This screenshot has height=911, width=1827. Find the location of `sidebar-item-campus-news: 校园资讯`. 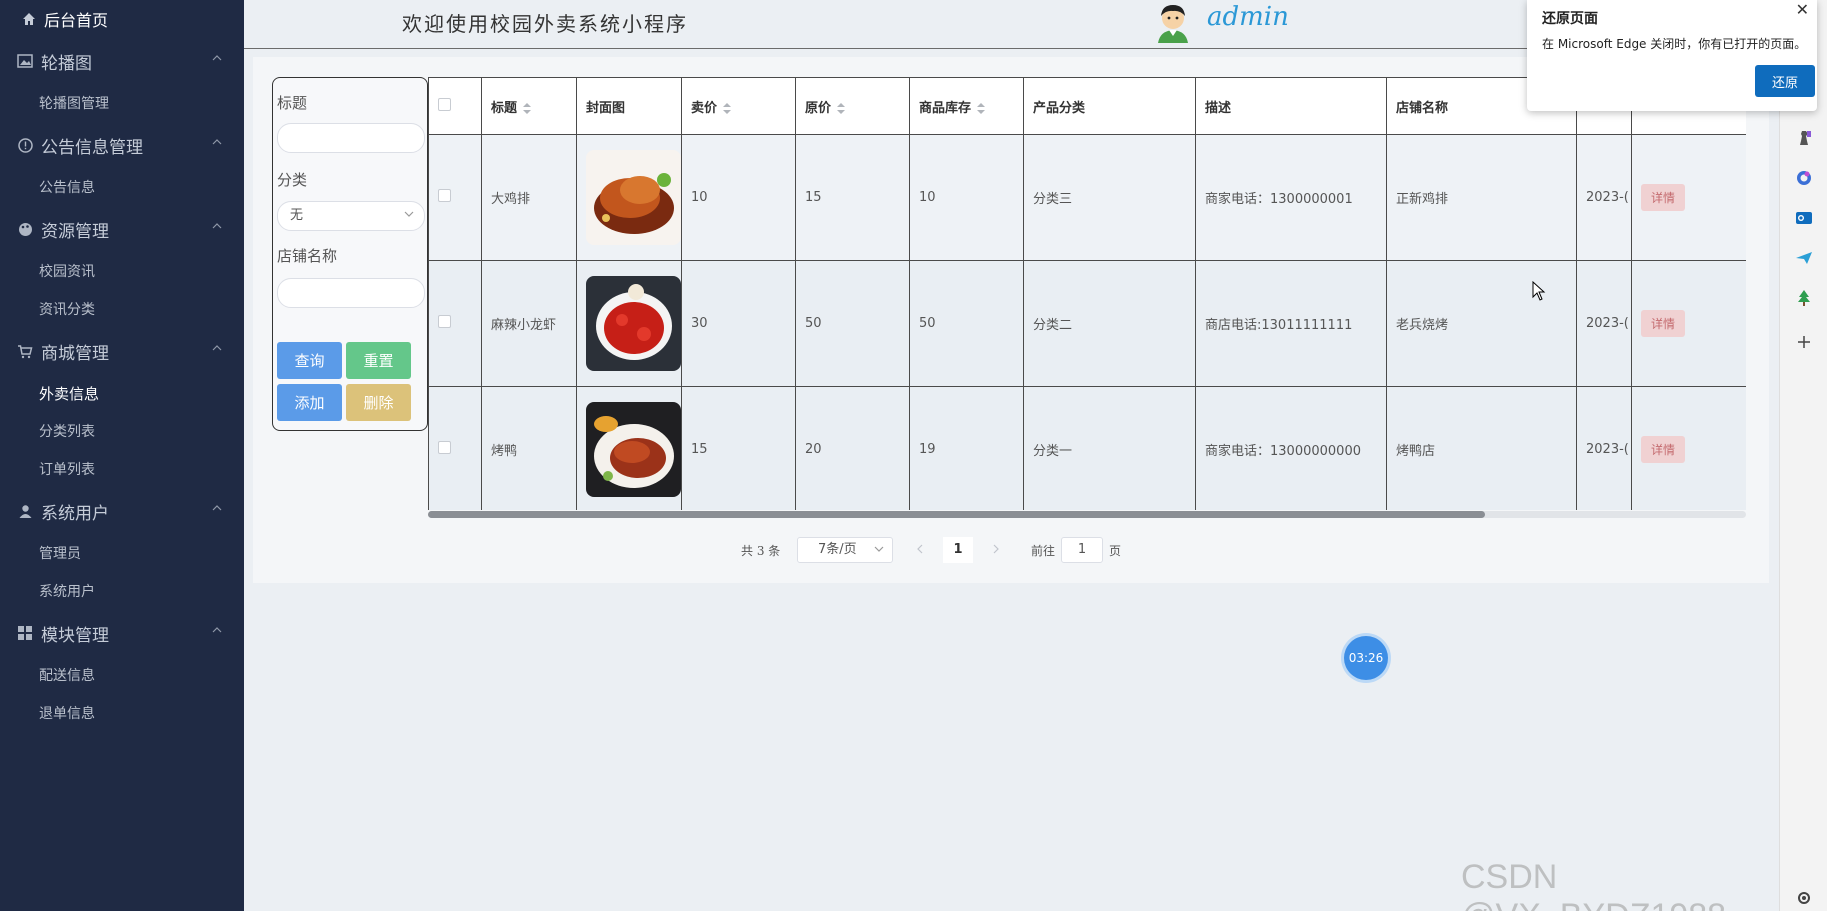

sidebar-item-campus-news: 校园资讯 is located at coordinates (122, 271).